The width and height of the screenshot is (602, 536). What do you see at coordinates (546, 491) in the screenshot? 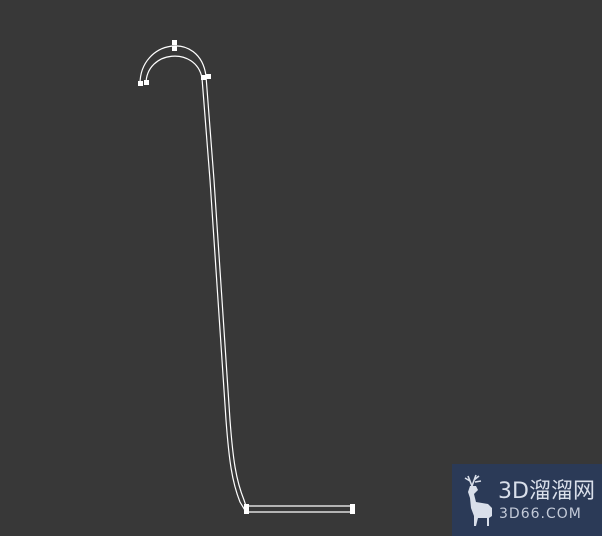
I see `watermark-title: 3D溜溜网` at bounding box center [546, 491].